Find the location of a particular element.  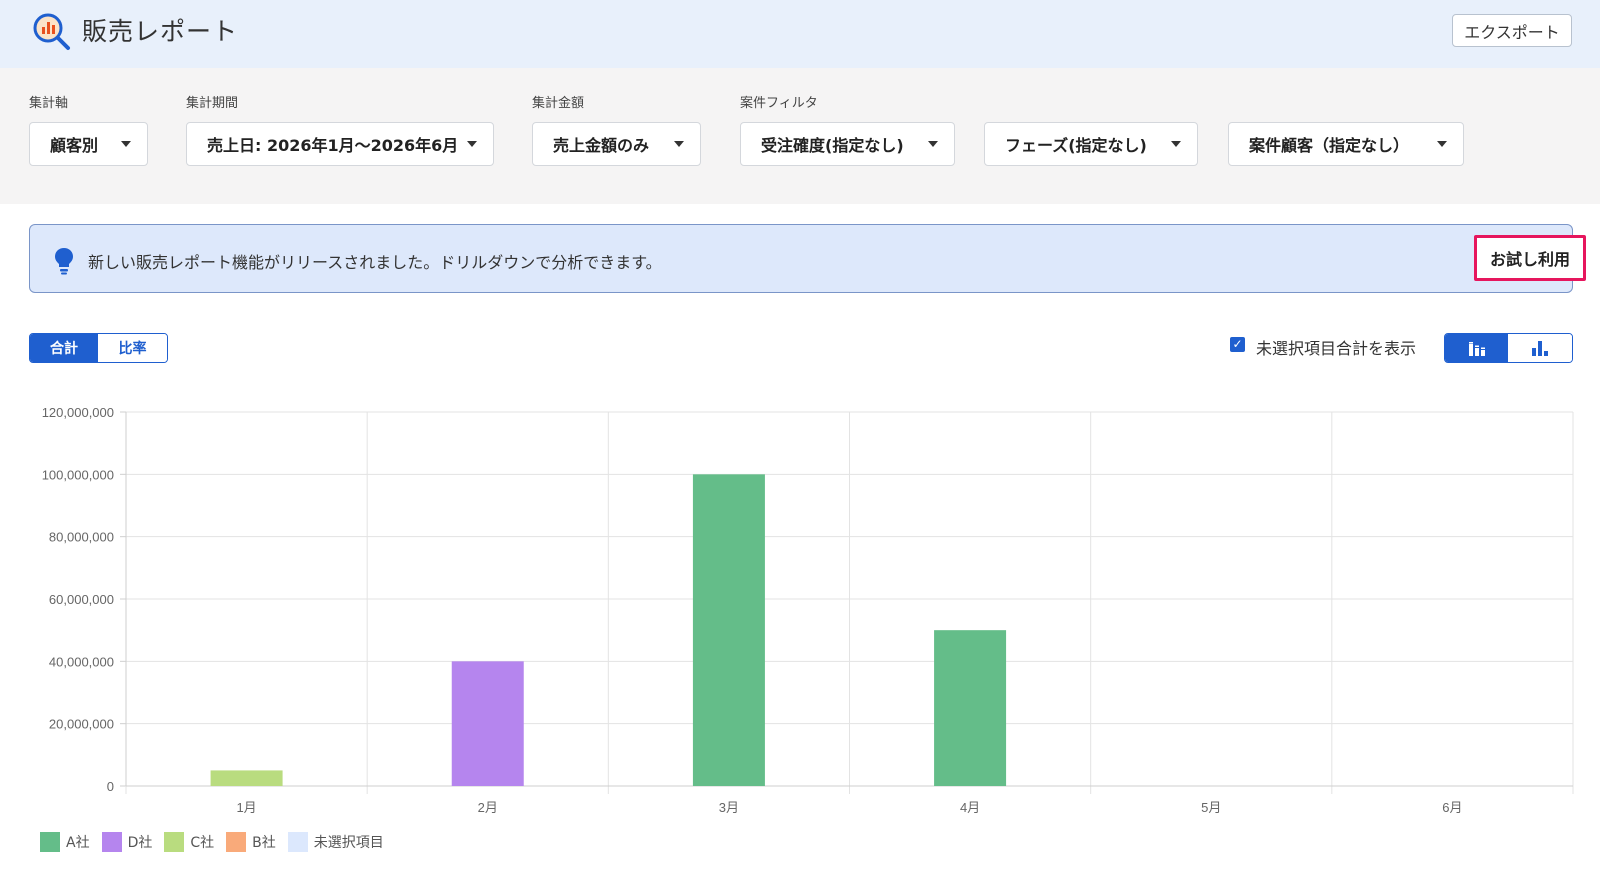

legend-label: A社 is located at coordinates (78, 843).